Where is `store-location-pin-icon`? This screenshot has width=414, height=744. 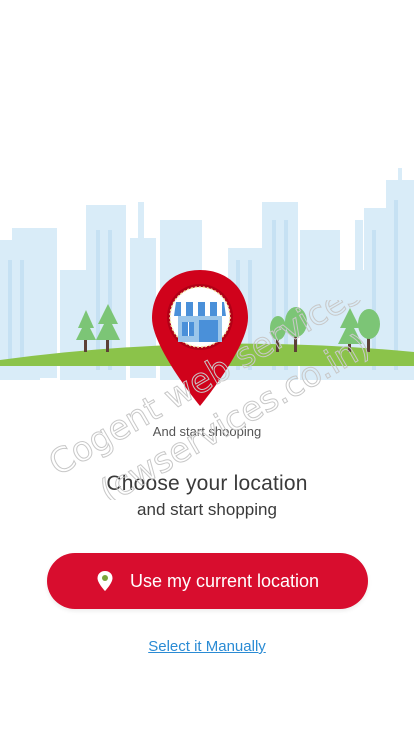 store-location-pin-icon is located at coordinates (200, 338).